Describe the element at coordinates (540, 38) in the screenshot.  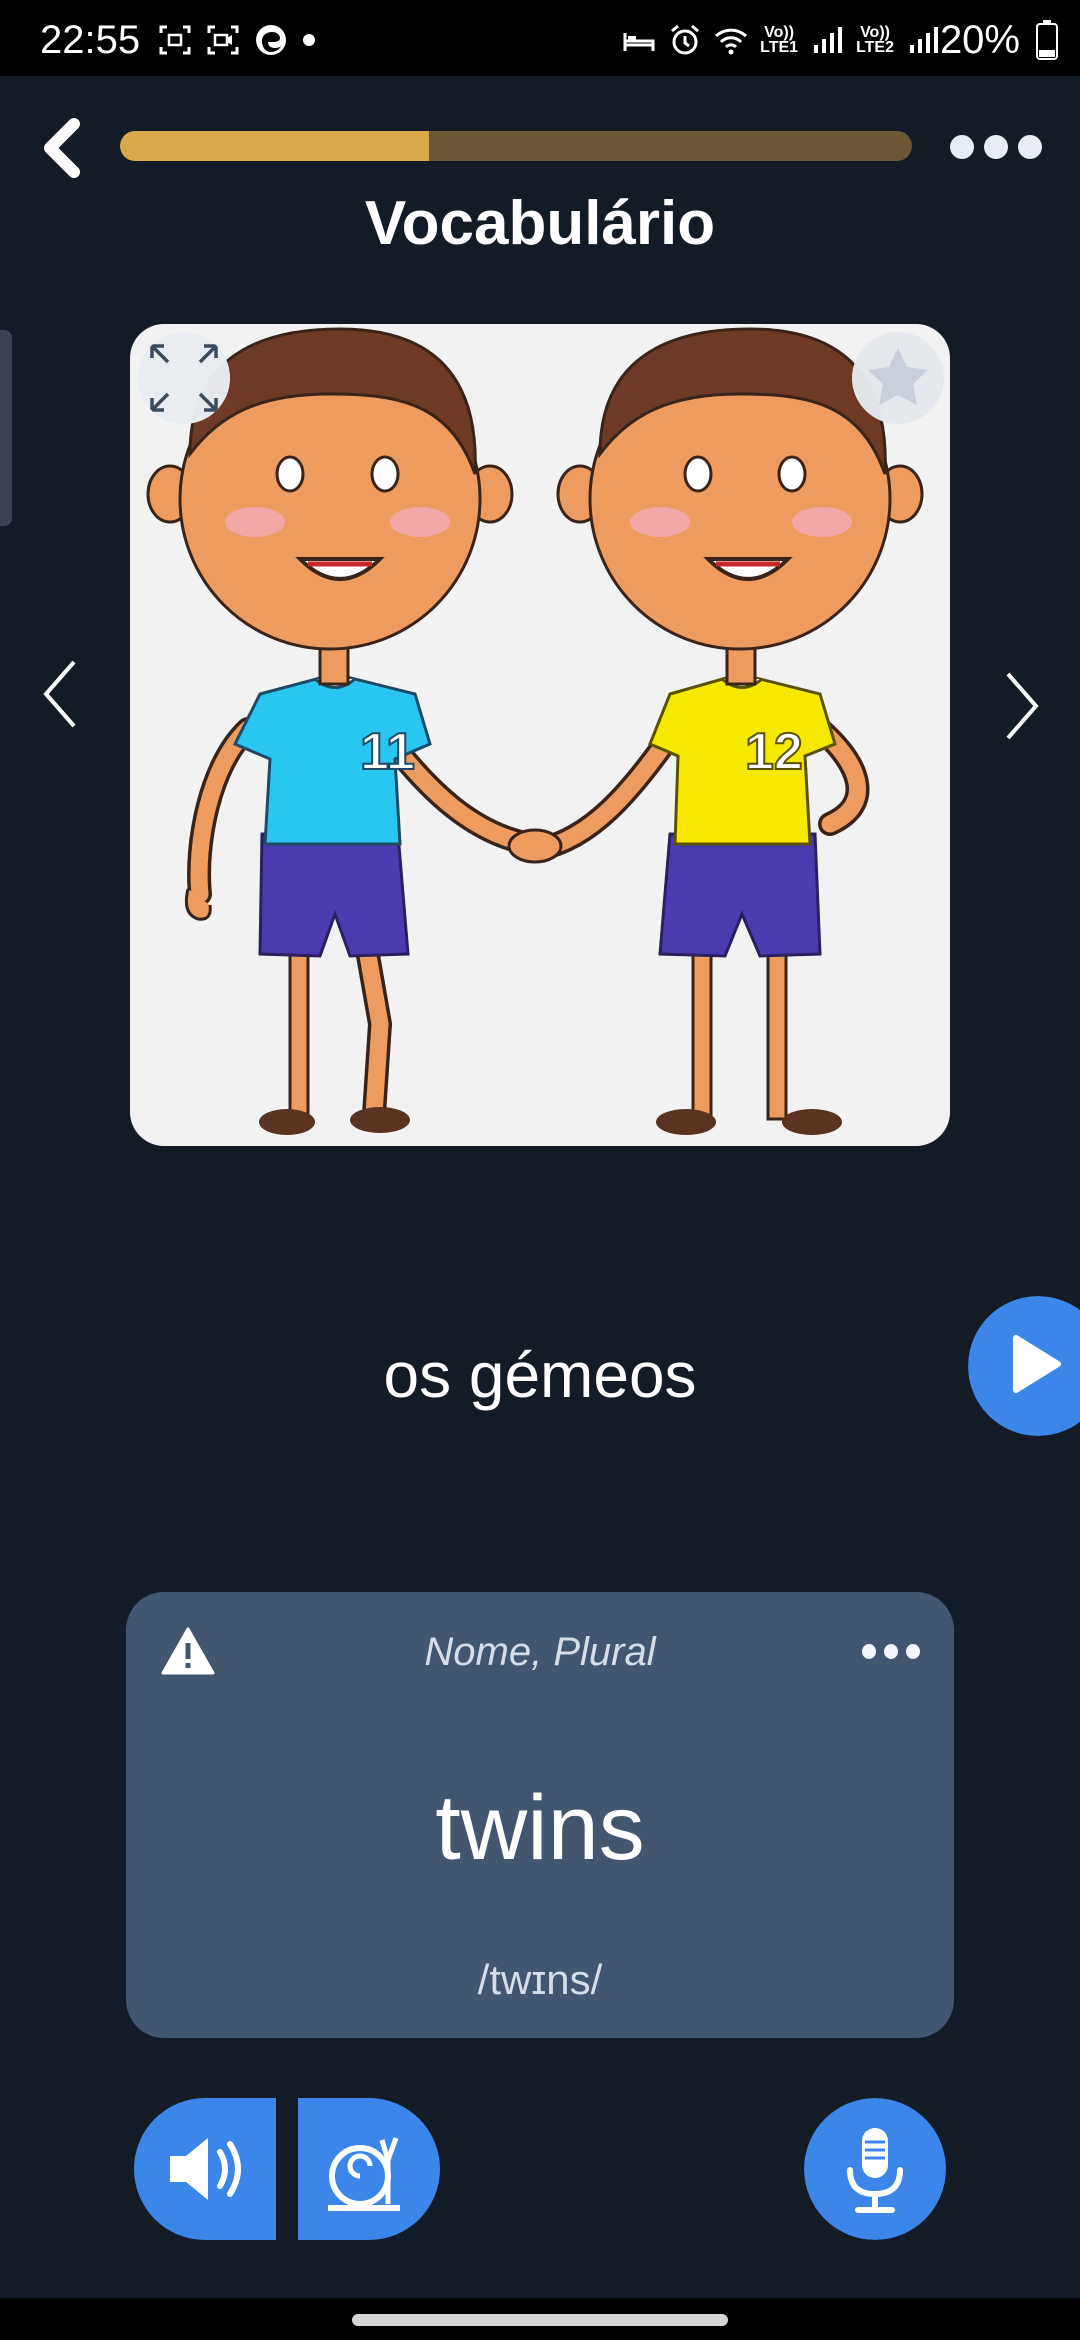
I see `status-bar: 22:55 Vo)) LTE1 Vo)) LTE2 20%` at that location.